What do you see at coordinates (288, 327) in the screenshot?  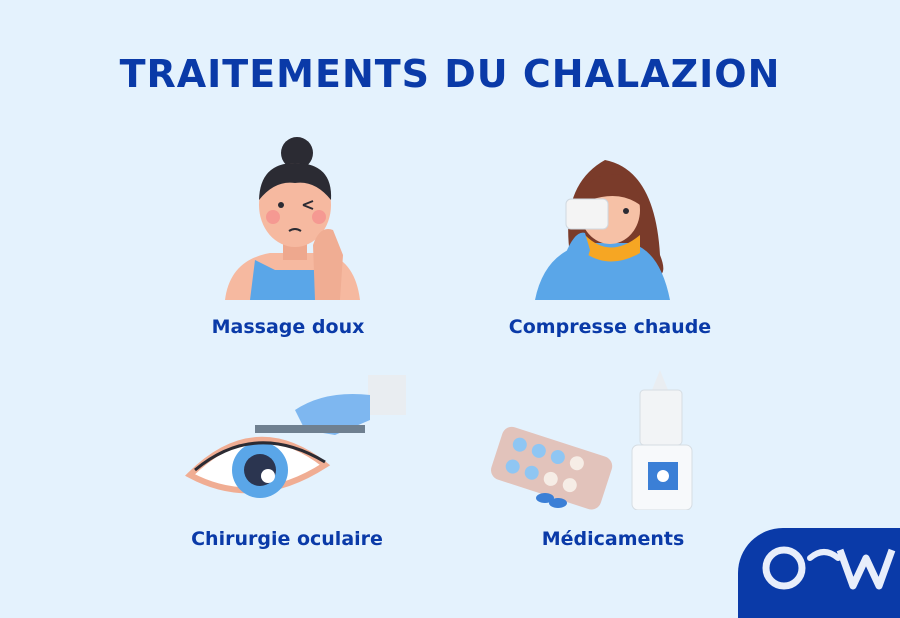 I see `treatment-label-massage: Massage doux` at bounding box center [288, 327].